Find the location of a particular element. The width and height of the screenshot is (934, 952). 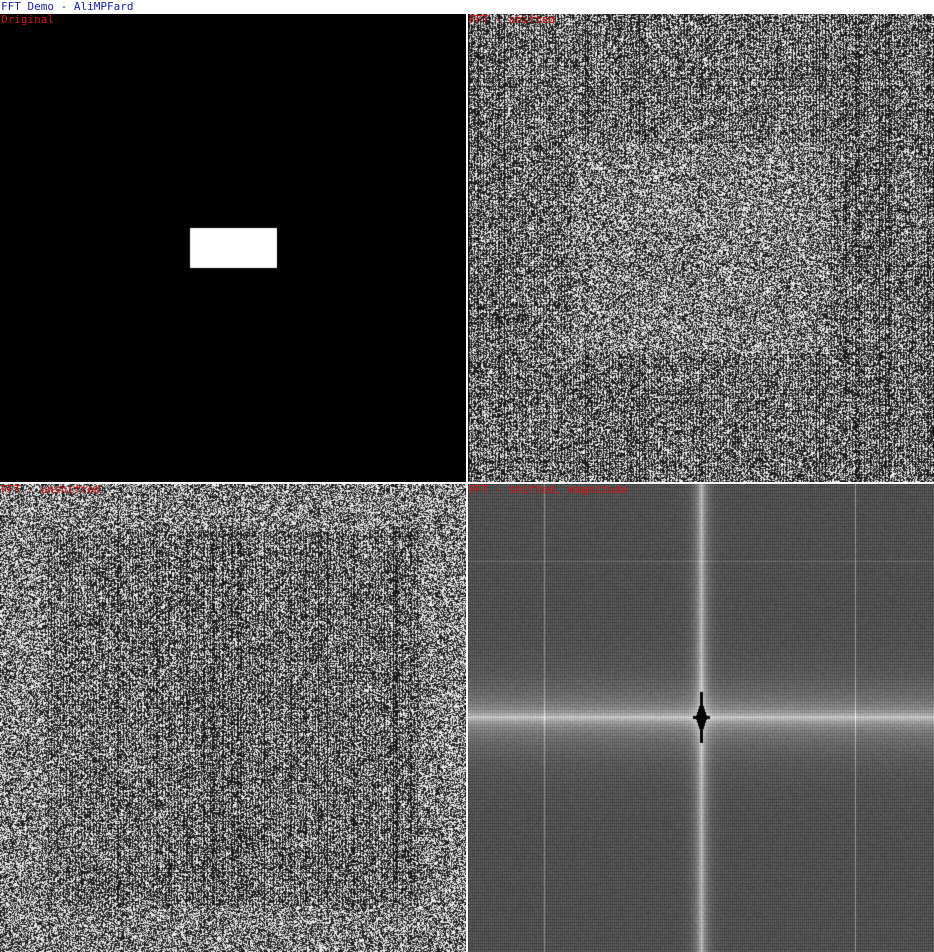

panel-divider-horizontal is located at coordinates (467, 483).